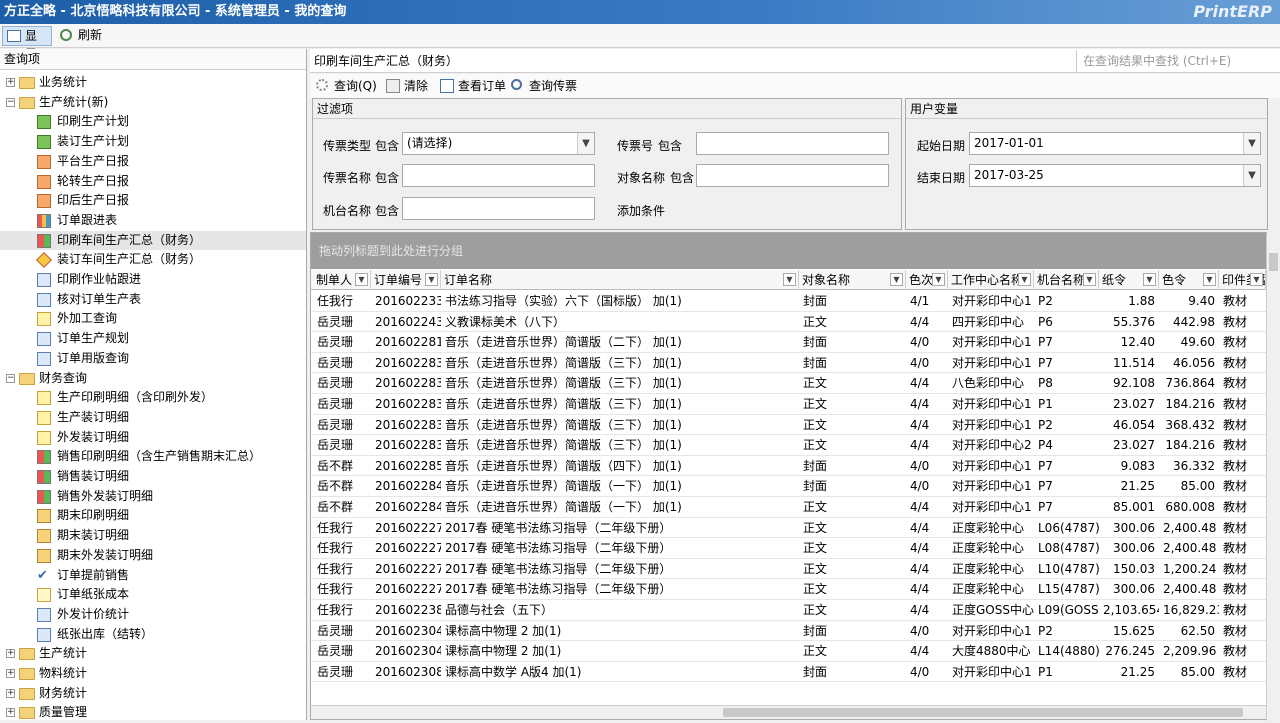 The image size is (1280, 723). What do you see at coordinates (81, 36) in the screenshot?
I see `refresh-button: 刷新` at bounding box center [81, 36].